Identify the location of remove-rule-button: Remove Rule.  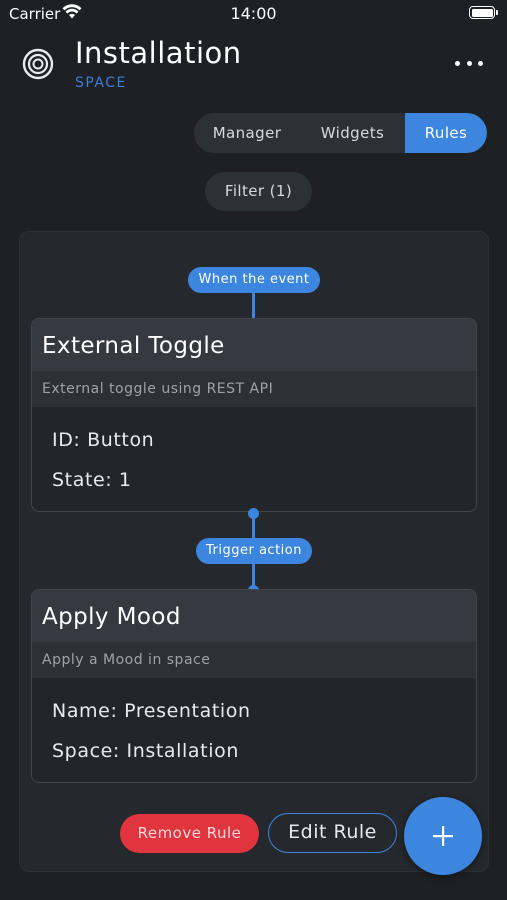
(189, 833).